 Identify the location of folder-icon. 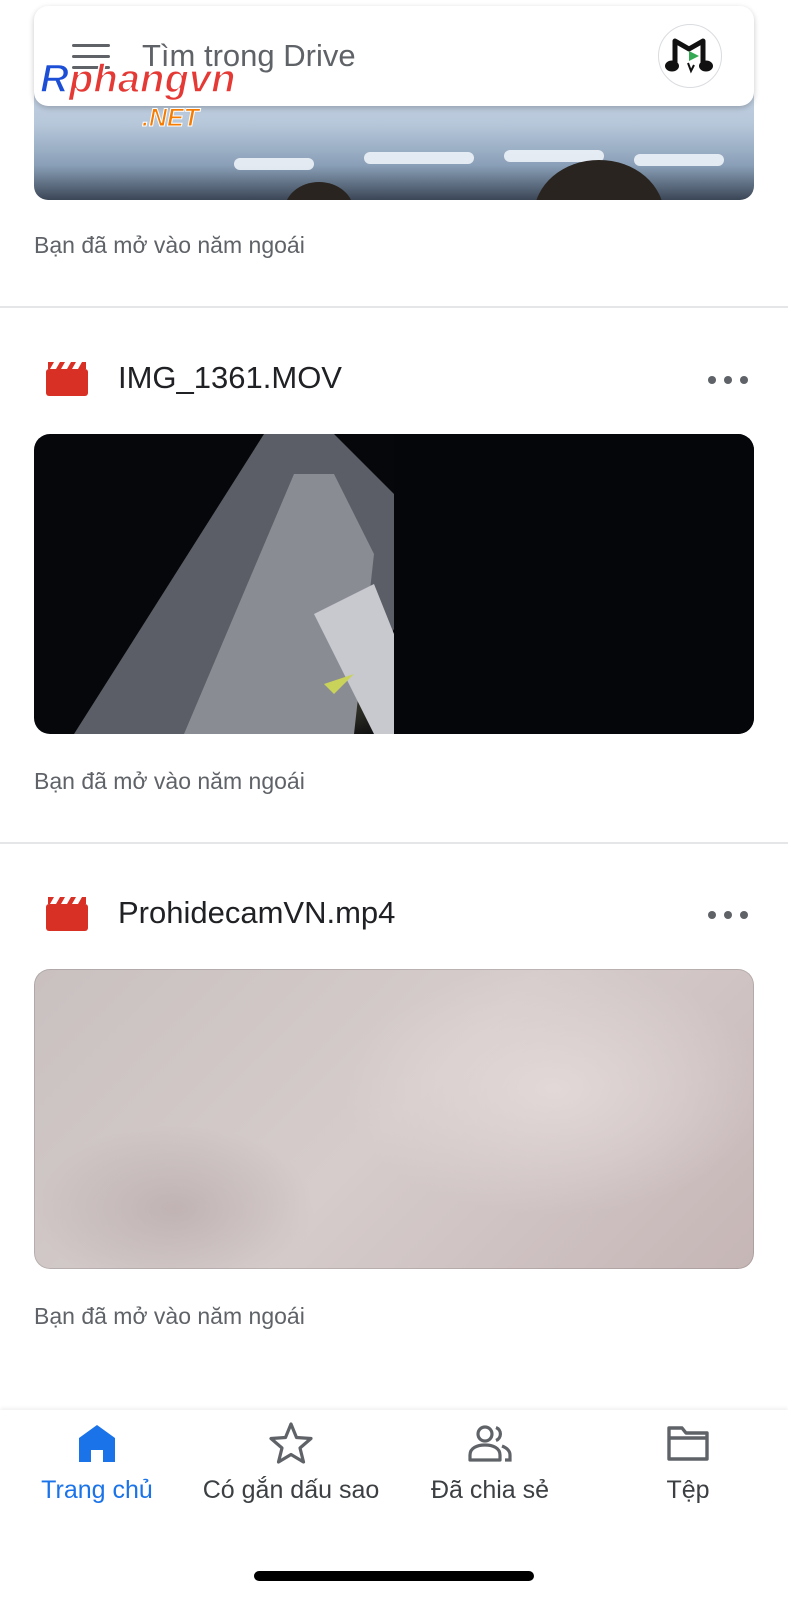
(688, 1443).